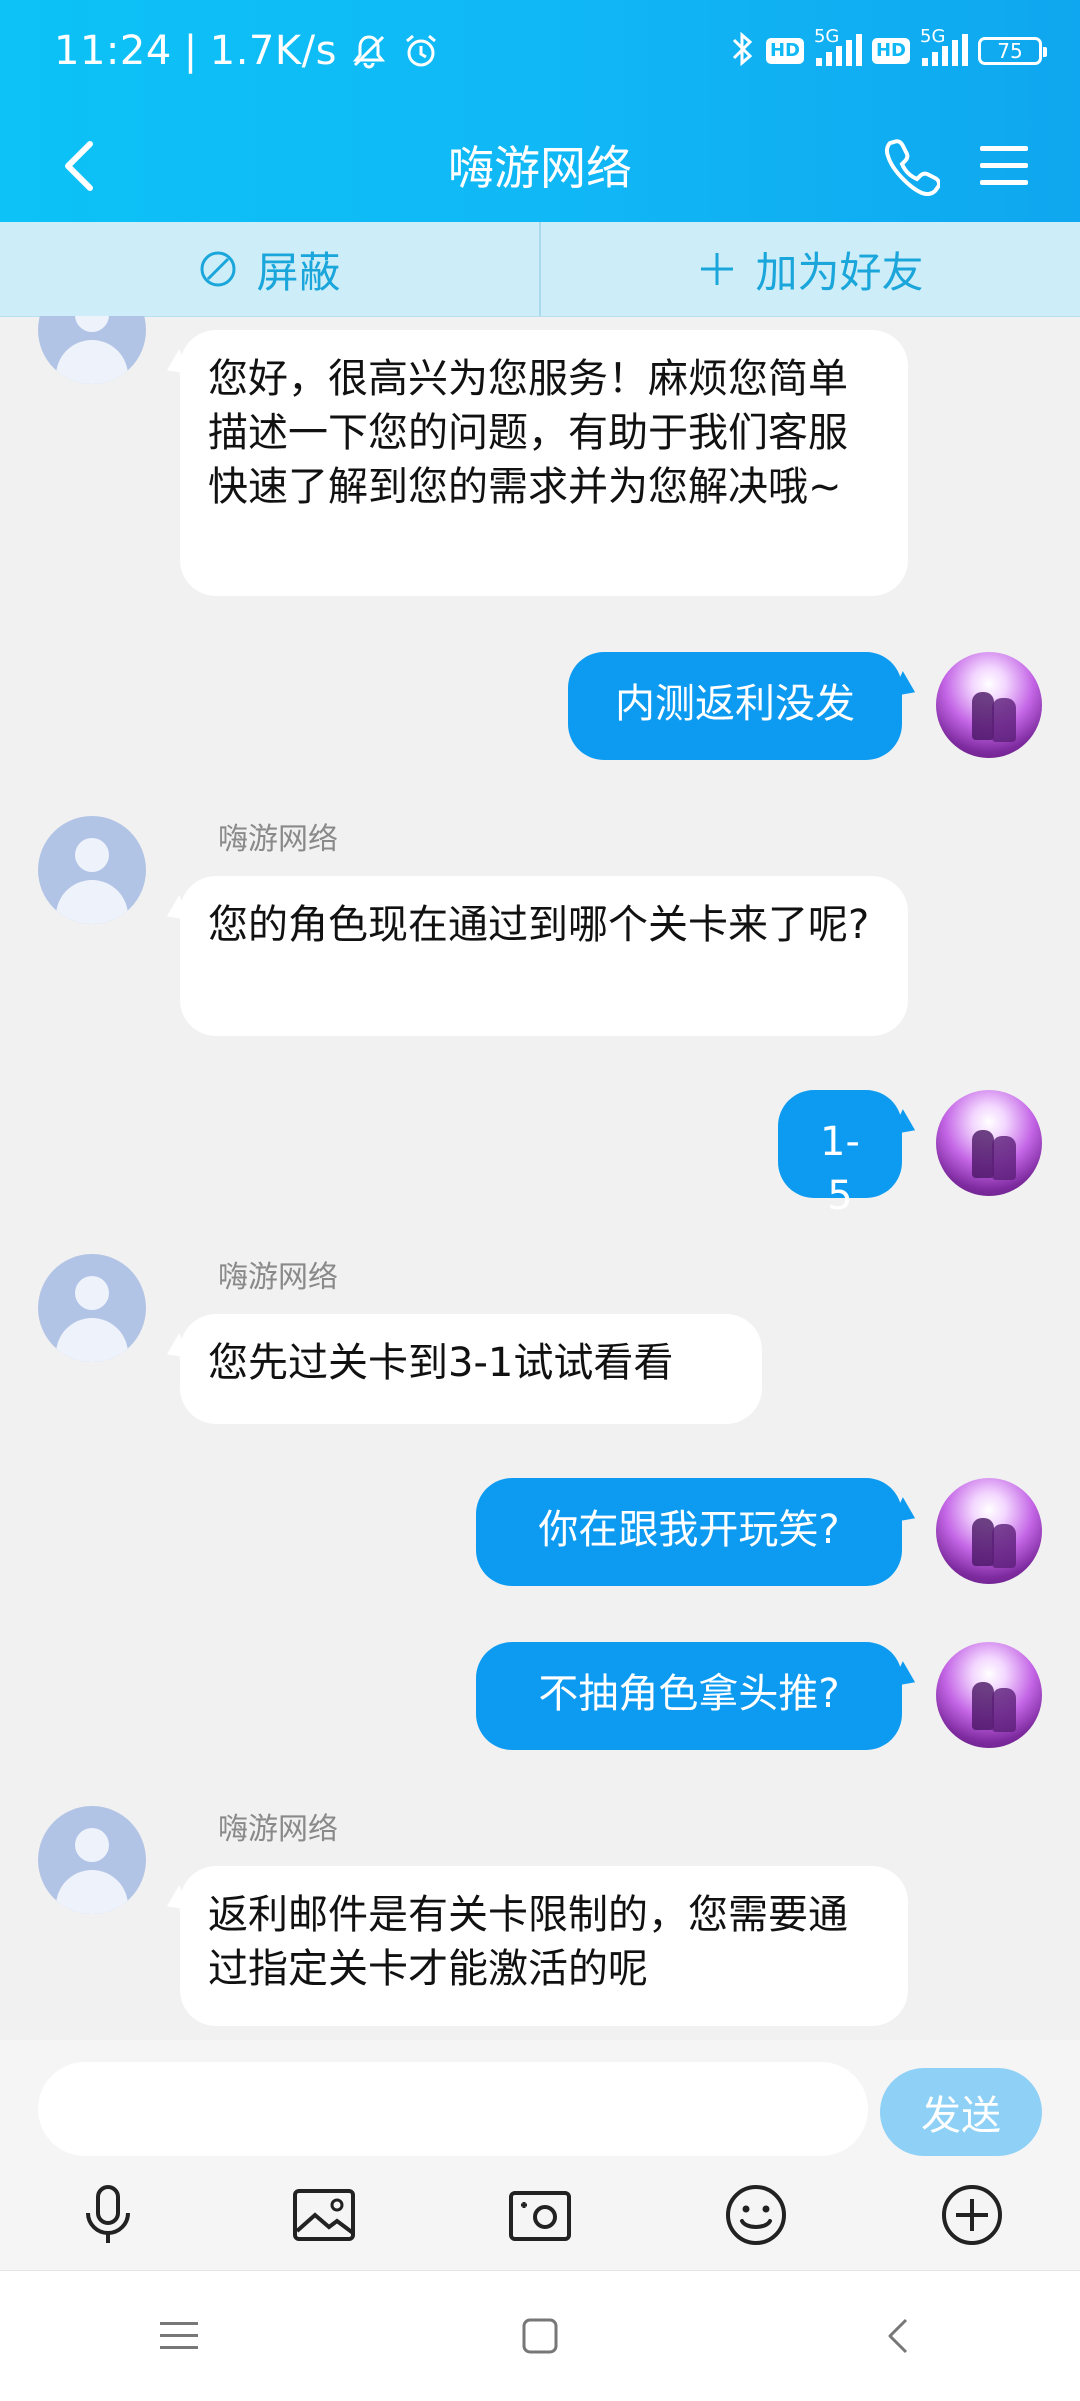  What do you see at coordinates (839, 272) in the screenshot?
I see `add-friend-label: 加为好友` at bounding box center [839, 272].